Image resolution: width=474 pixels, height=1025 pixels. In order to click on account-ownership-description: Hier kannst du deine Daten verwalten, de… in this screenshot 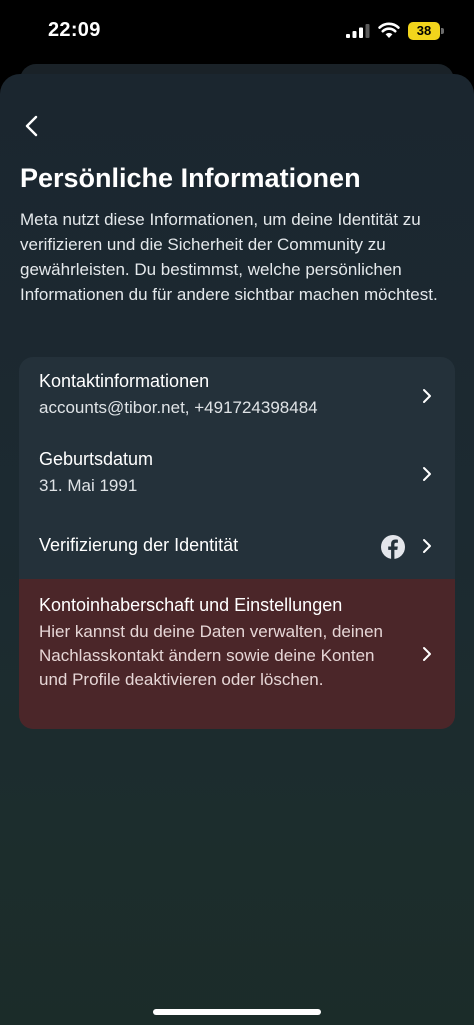, I will do `click(211, 655)`.